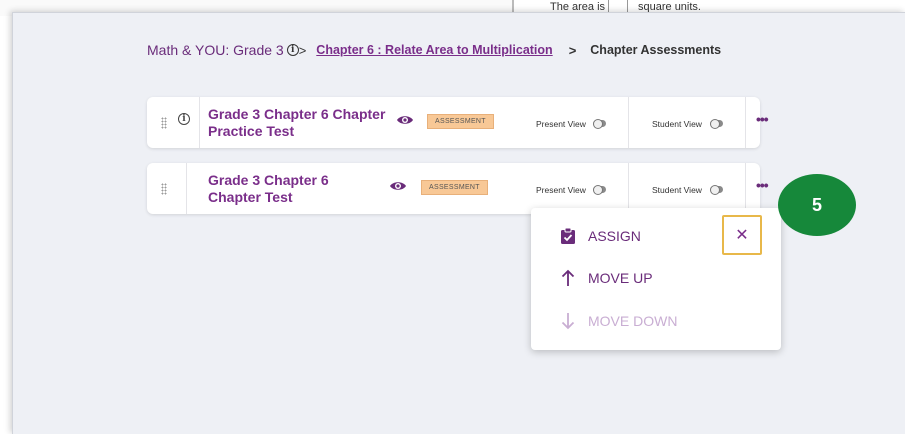  What do you see at coordinates (568, 235) in the screenshot?
I see `assignment-check-icon` at bounding box center [568, 235].